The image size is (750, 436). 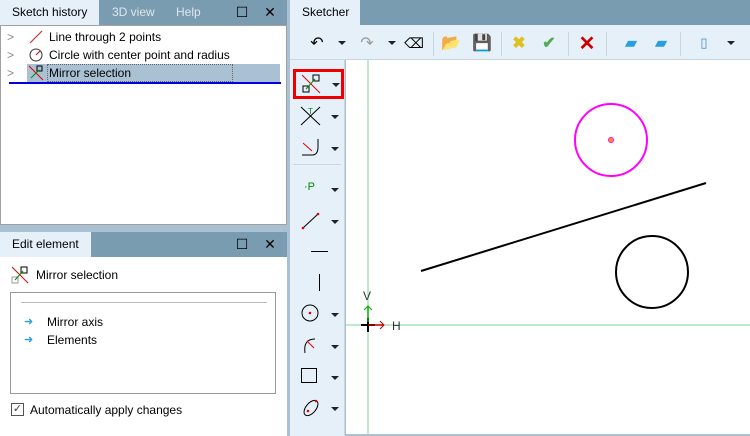 What do you see at coordinates (563, 227) in the screenshot?
I see `sketch-line` at bounding box center [563, 227].